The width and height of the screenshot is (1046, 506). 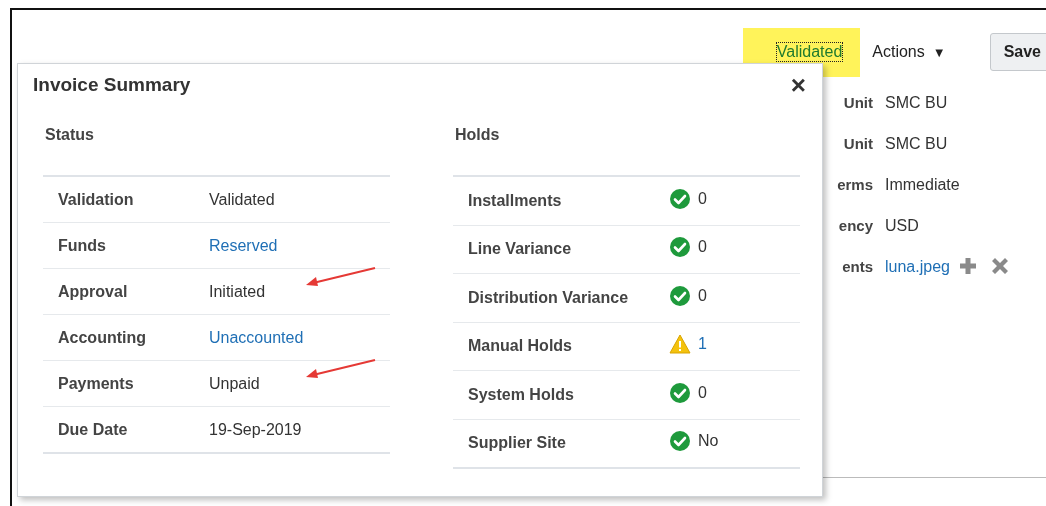 What do you see at coordinates (234, 383) in the screenshot?
I see `status-value: Unpaid` at bounding box center [234, 383].